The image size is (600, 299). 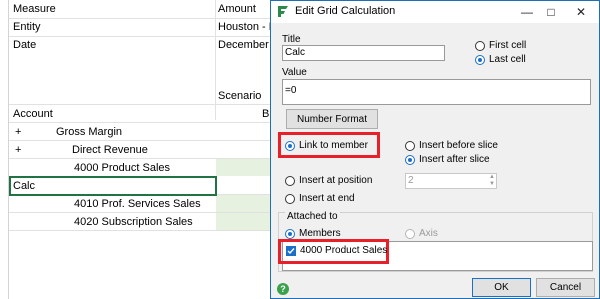 What do you see at coordinates (508, 45) in the screenshot?
I see `first-cell-label: First cell` at bounding box center [508, 45].